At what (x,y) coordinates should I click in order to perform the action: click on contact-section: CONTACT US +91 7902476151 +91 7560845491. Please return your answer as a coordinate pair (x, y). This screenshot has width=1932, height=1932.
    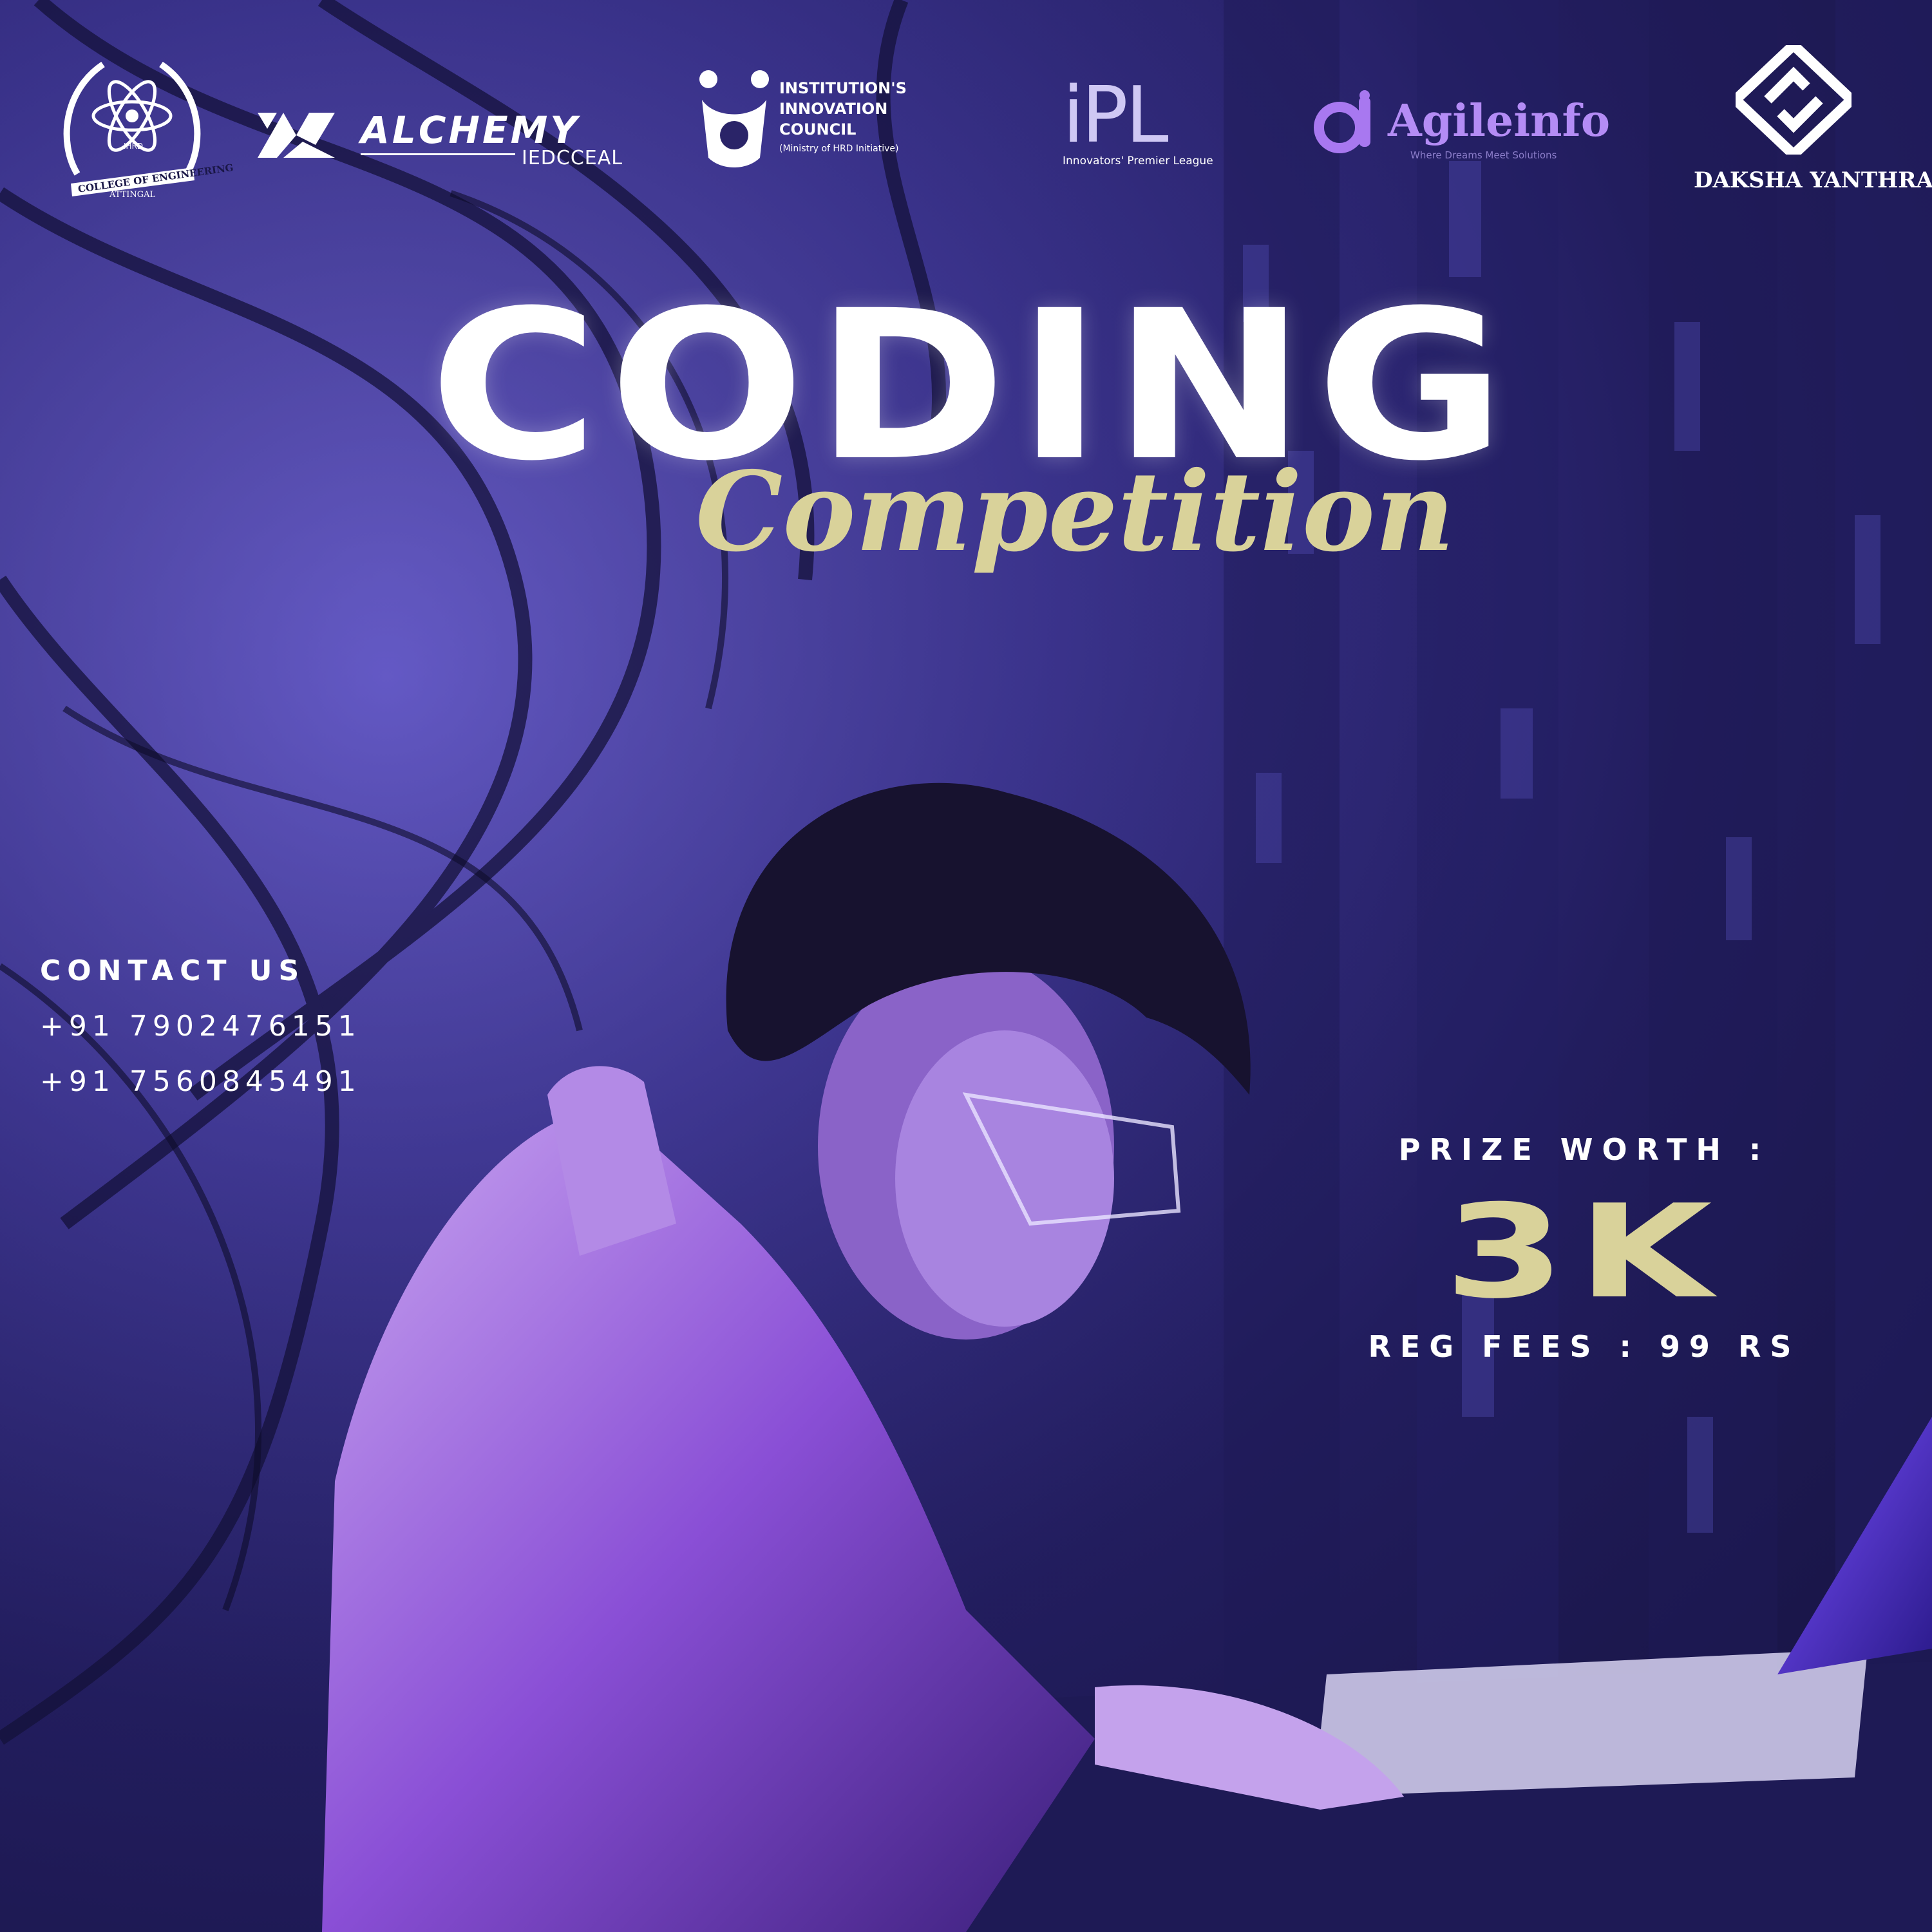
    Looking at the image, I should click on (285, 1027).